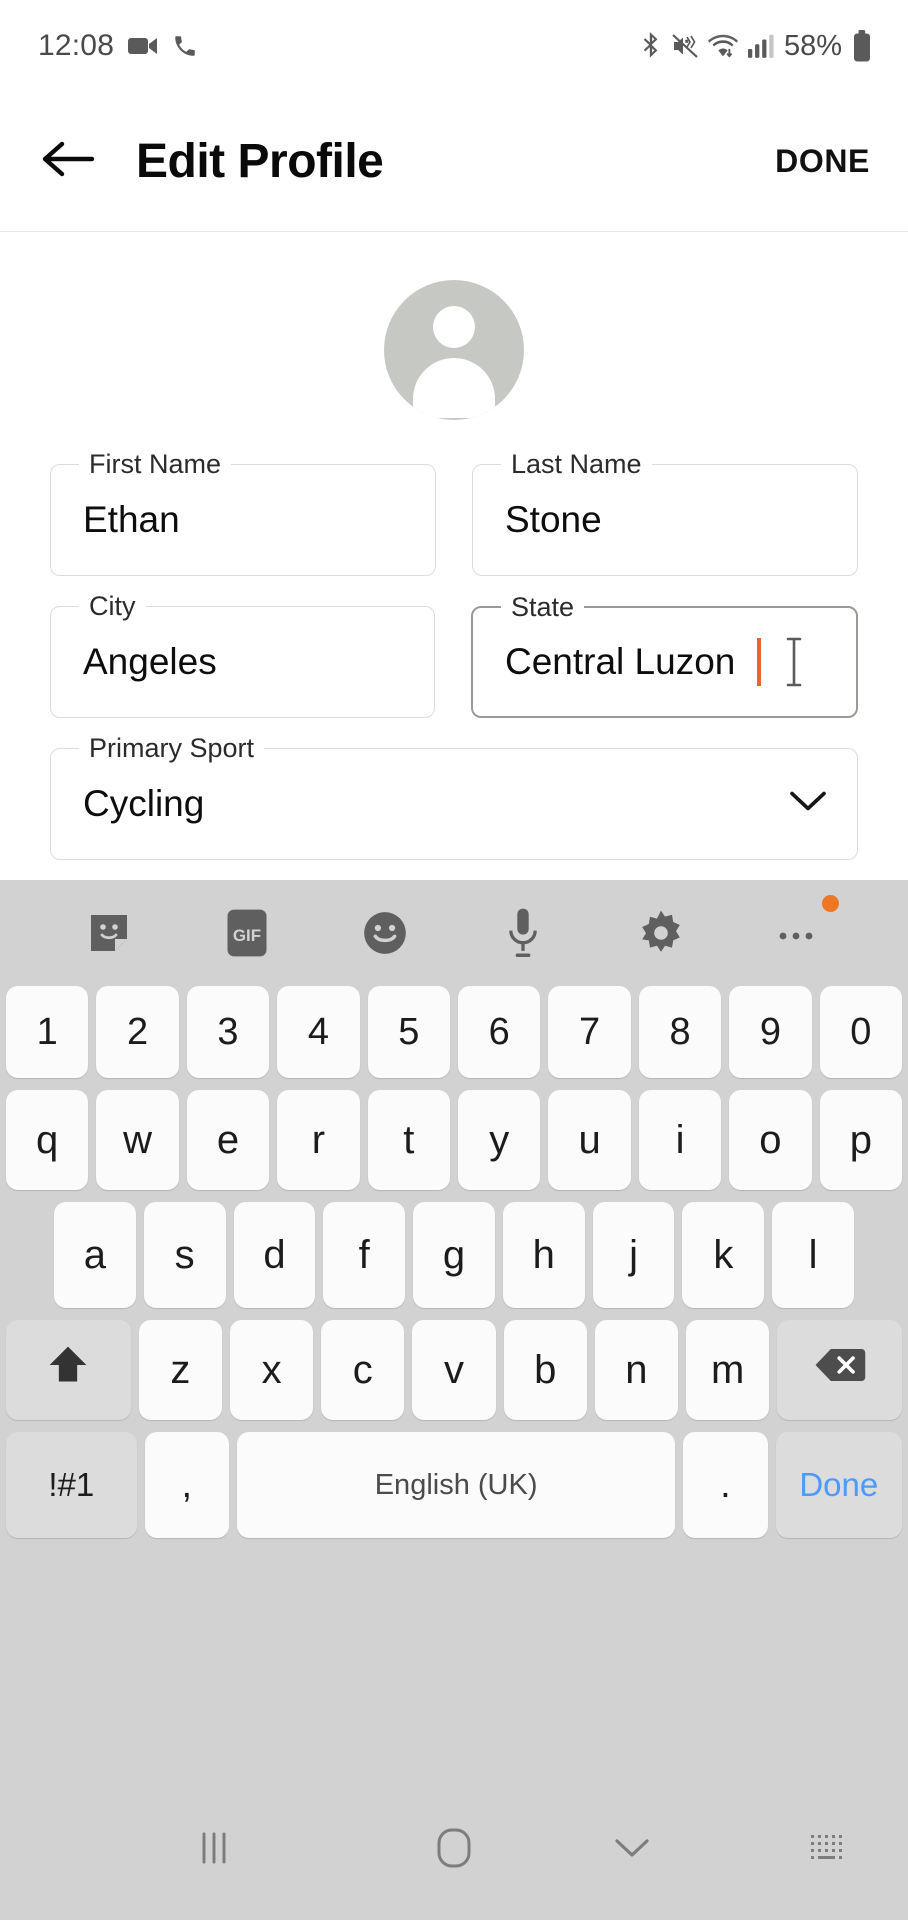 Image resolution: width=908 pixels, height=1920 pixels. I want to click on keyboard-switch-button, so click(828, 1850).